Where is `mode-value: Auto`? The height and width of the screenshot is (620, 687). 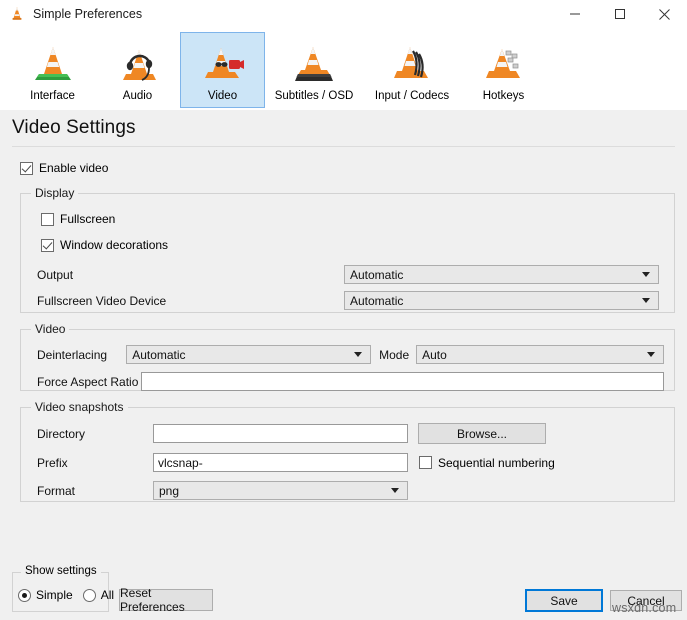 mode-value: Auto is located at coordinates (434, 354).